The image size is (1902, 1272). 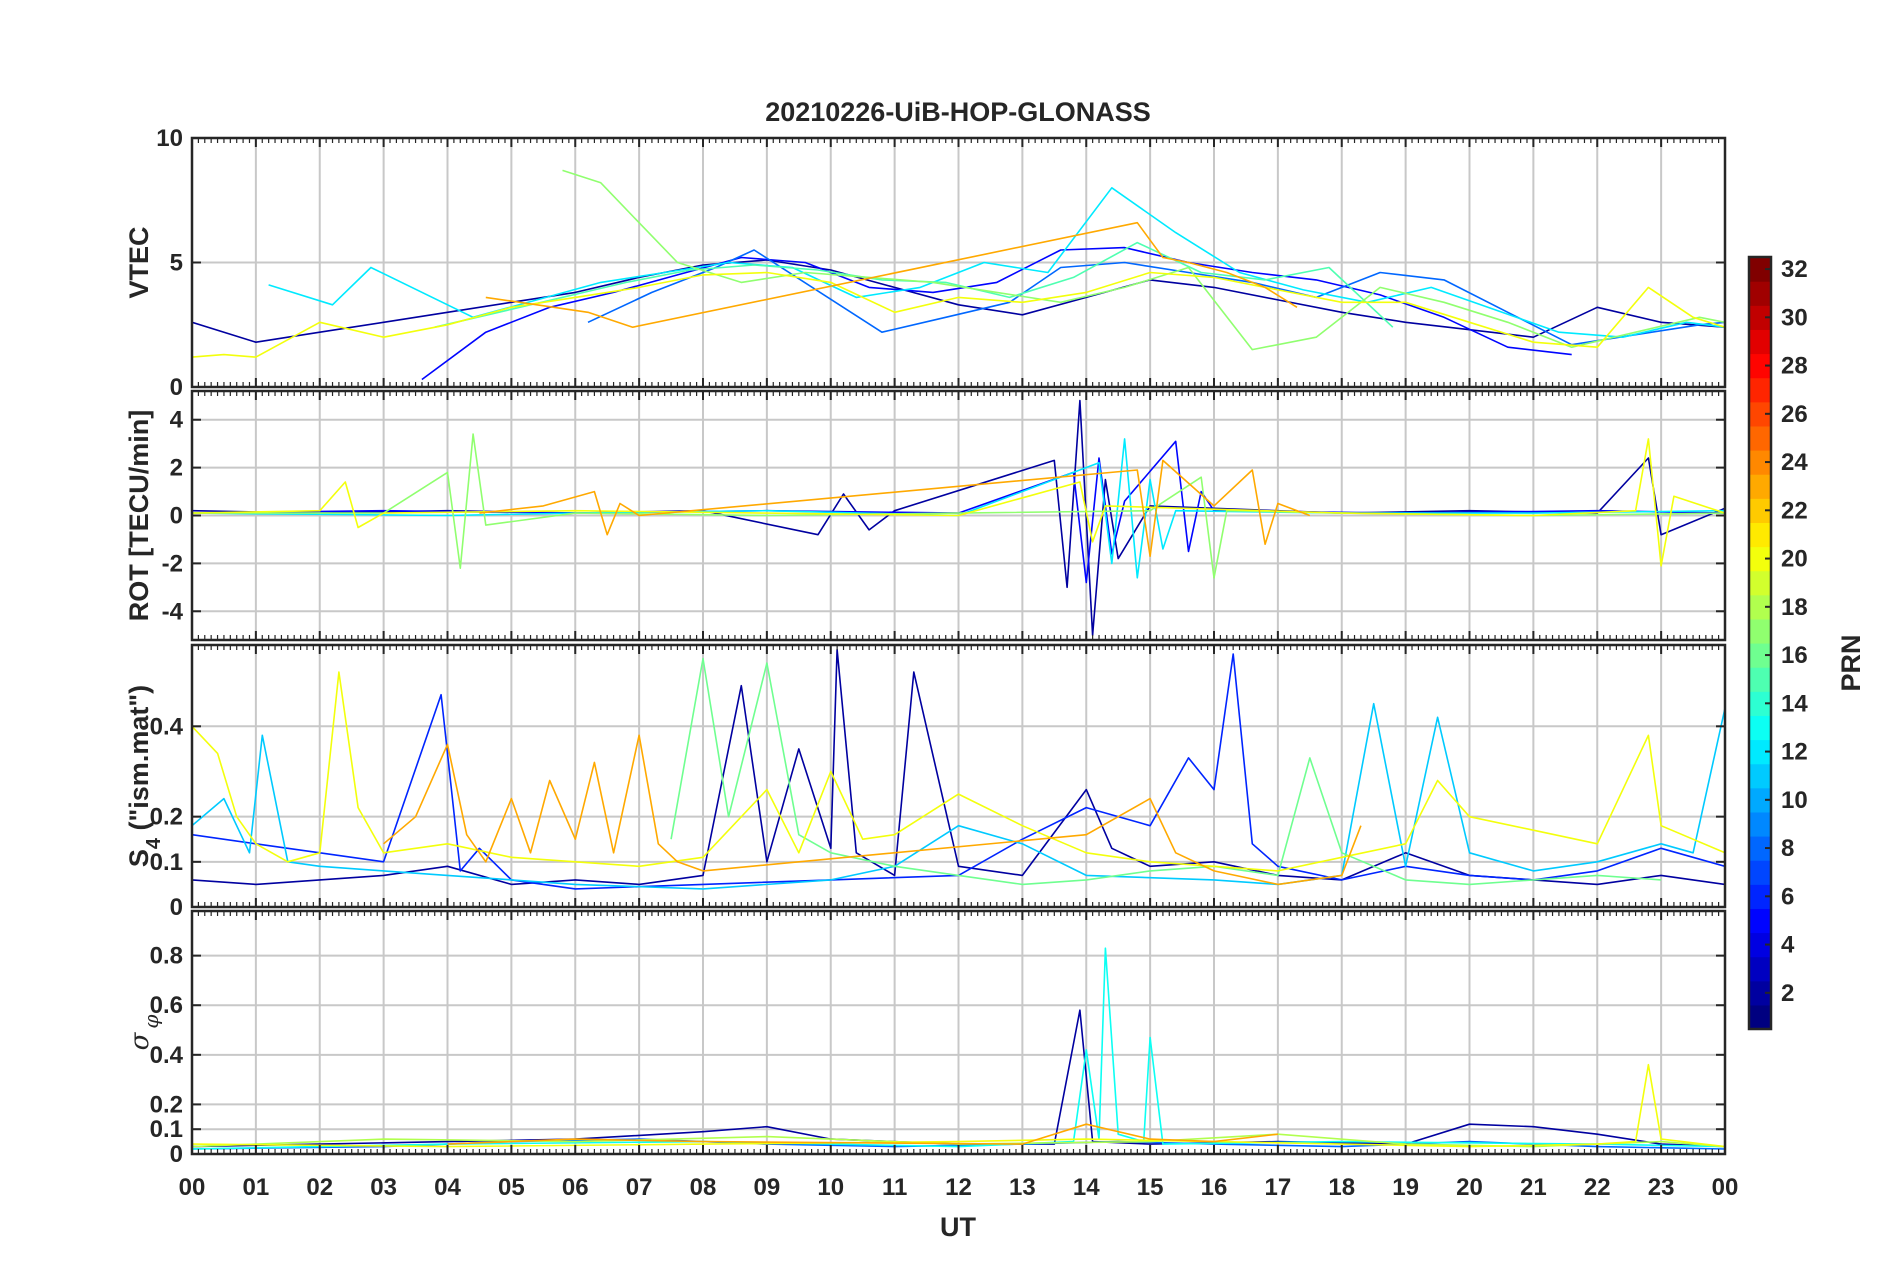 What do you see at coordinates (1794, 559) in the screenshot?
I see `colorbar-tick-label: 20` at bounding box center [1794, 559].